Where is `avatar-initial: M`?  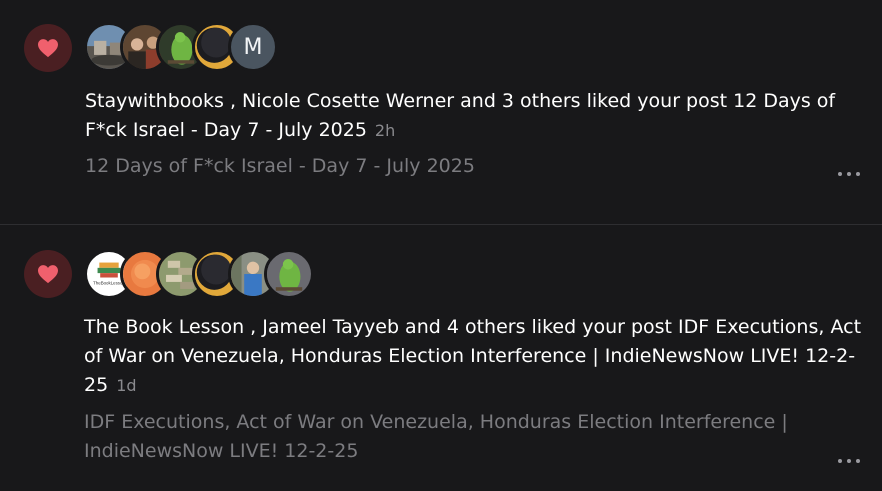
avatar-initial: M is located at coordinates (253, 47).